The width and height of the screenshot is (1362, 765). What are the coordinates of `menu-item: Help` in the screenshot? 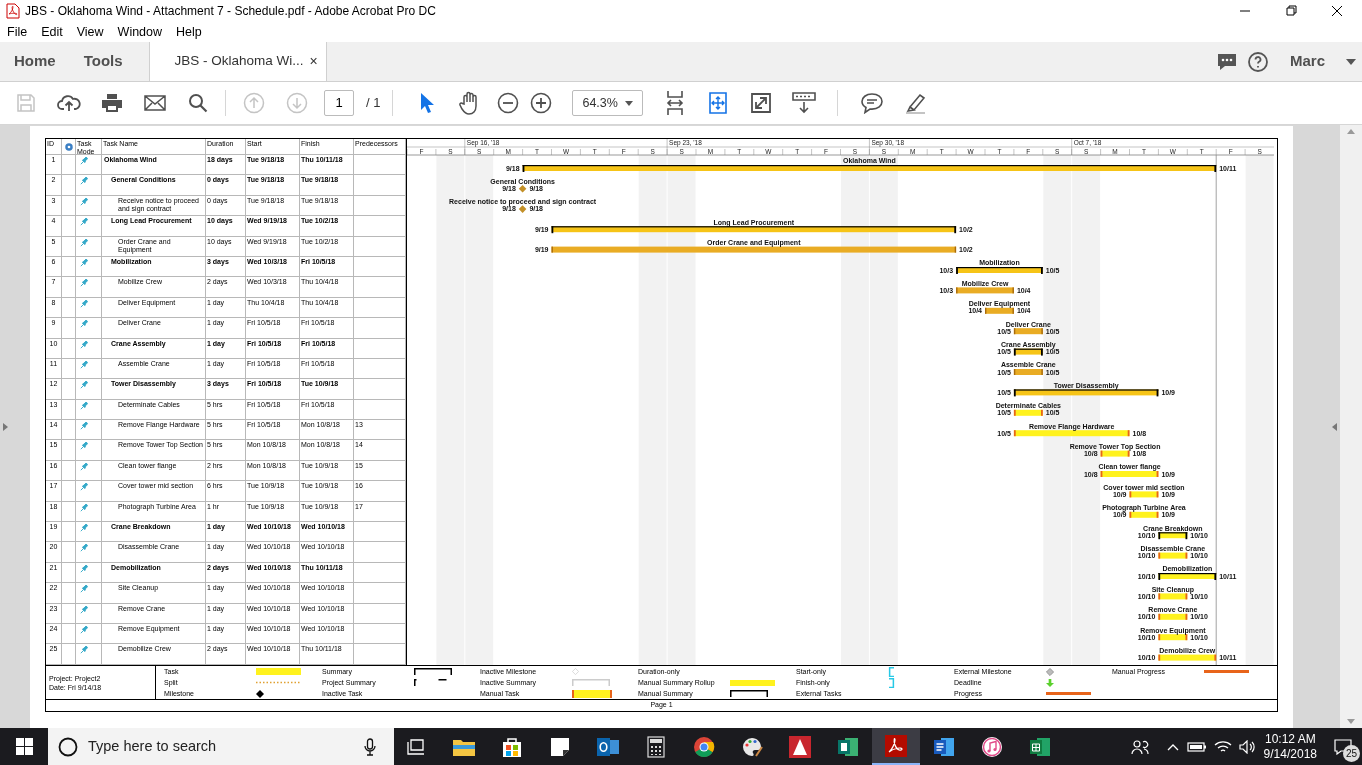 It's located at (189, 32).